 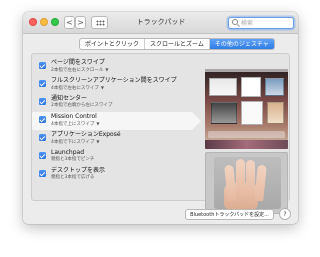 I want to click on gesture-description: 親指と3本指で広げる, so click(x=73, y=177).